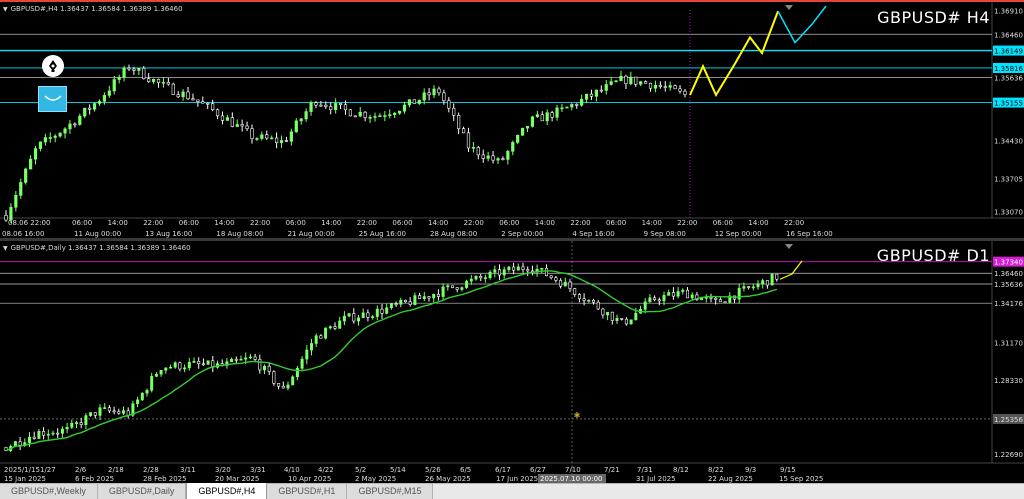 Image resolution: width=1024 pixels, height=499 pixels. What do you see at coordinates (49, 491) in the screenshot?
I see `tab-gbpusd-weekly: GBPUSD#,Weekly` at bounding box center [49, 491].